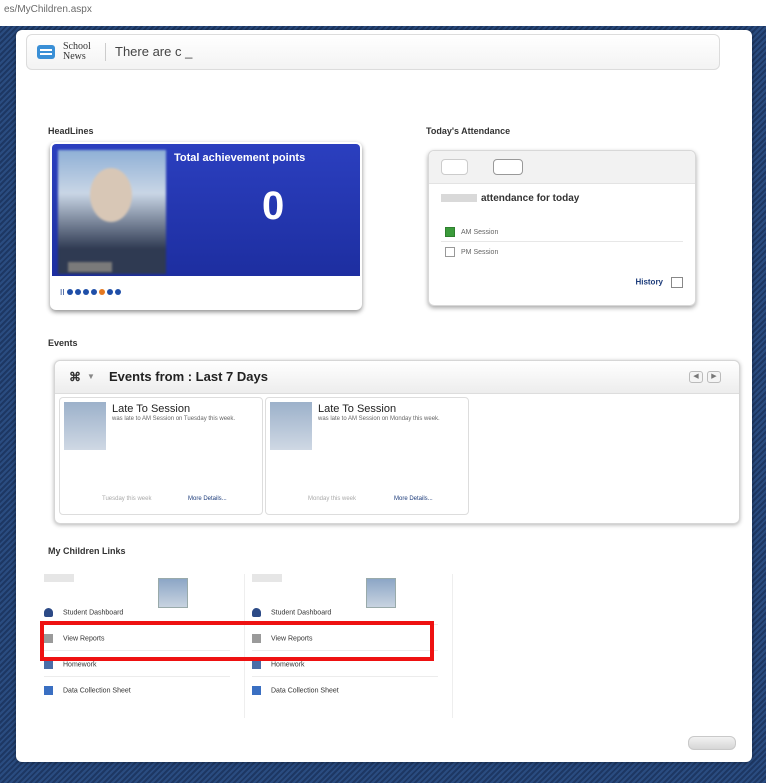  Describe the element at coordinates (649, 282) in the screenshot. I see `history-label: History` at that location.